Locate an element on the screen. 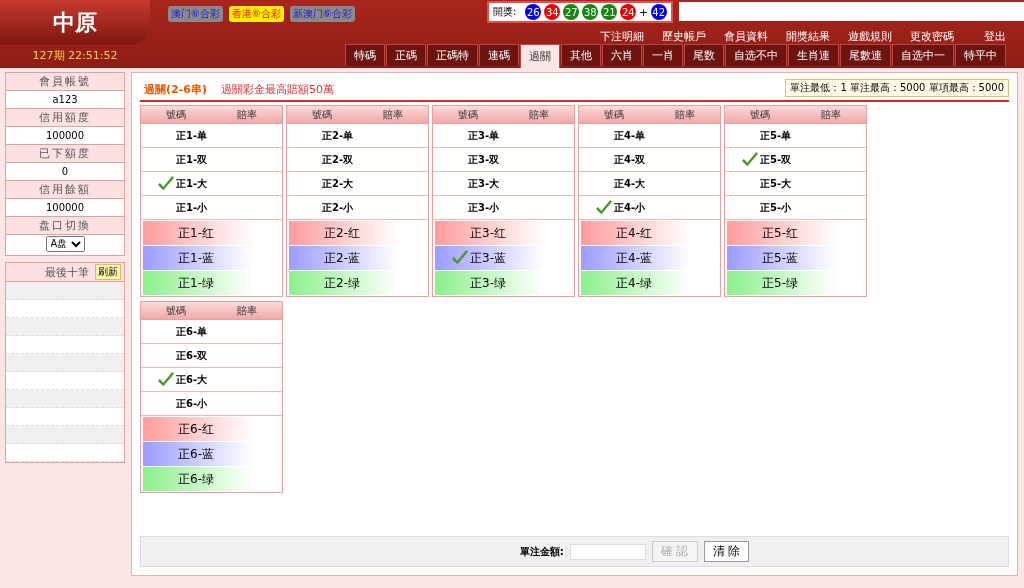 Image resolution: width=1024 pixels, height=588 pixels. refresh-button: 刷新 is located at coordinates (108, 272).